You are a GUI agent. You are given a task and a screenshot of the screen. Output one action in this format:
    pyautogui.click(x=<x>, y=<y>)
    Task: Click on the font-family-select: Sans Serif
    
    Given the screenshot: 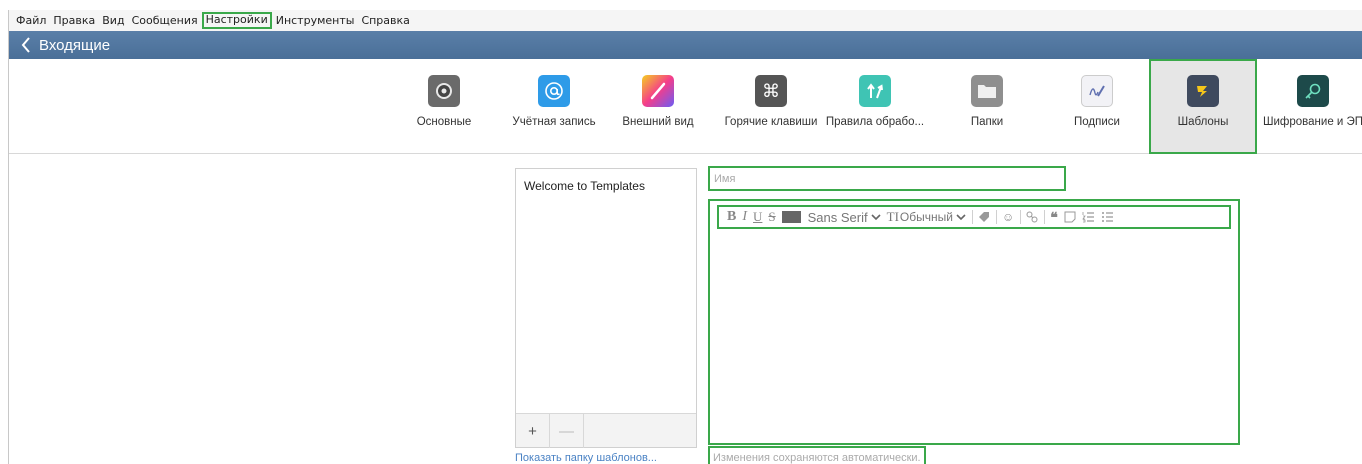 What is the action you would take?
    pyautogui.click(x=844, y=217)
    